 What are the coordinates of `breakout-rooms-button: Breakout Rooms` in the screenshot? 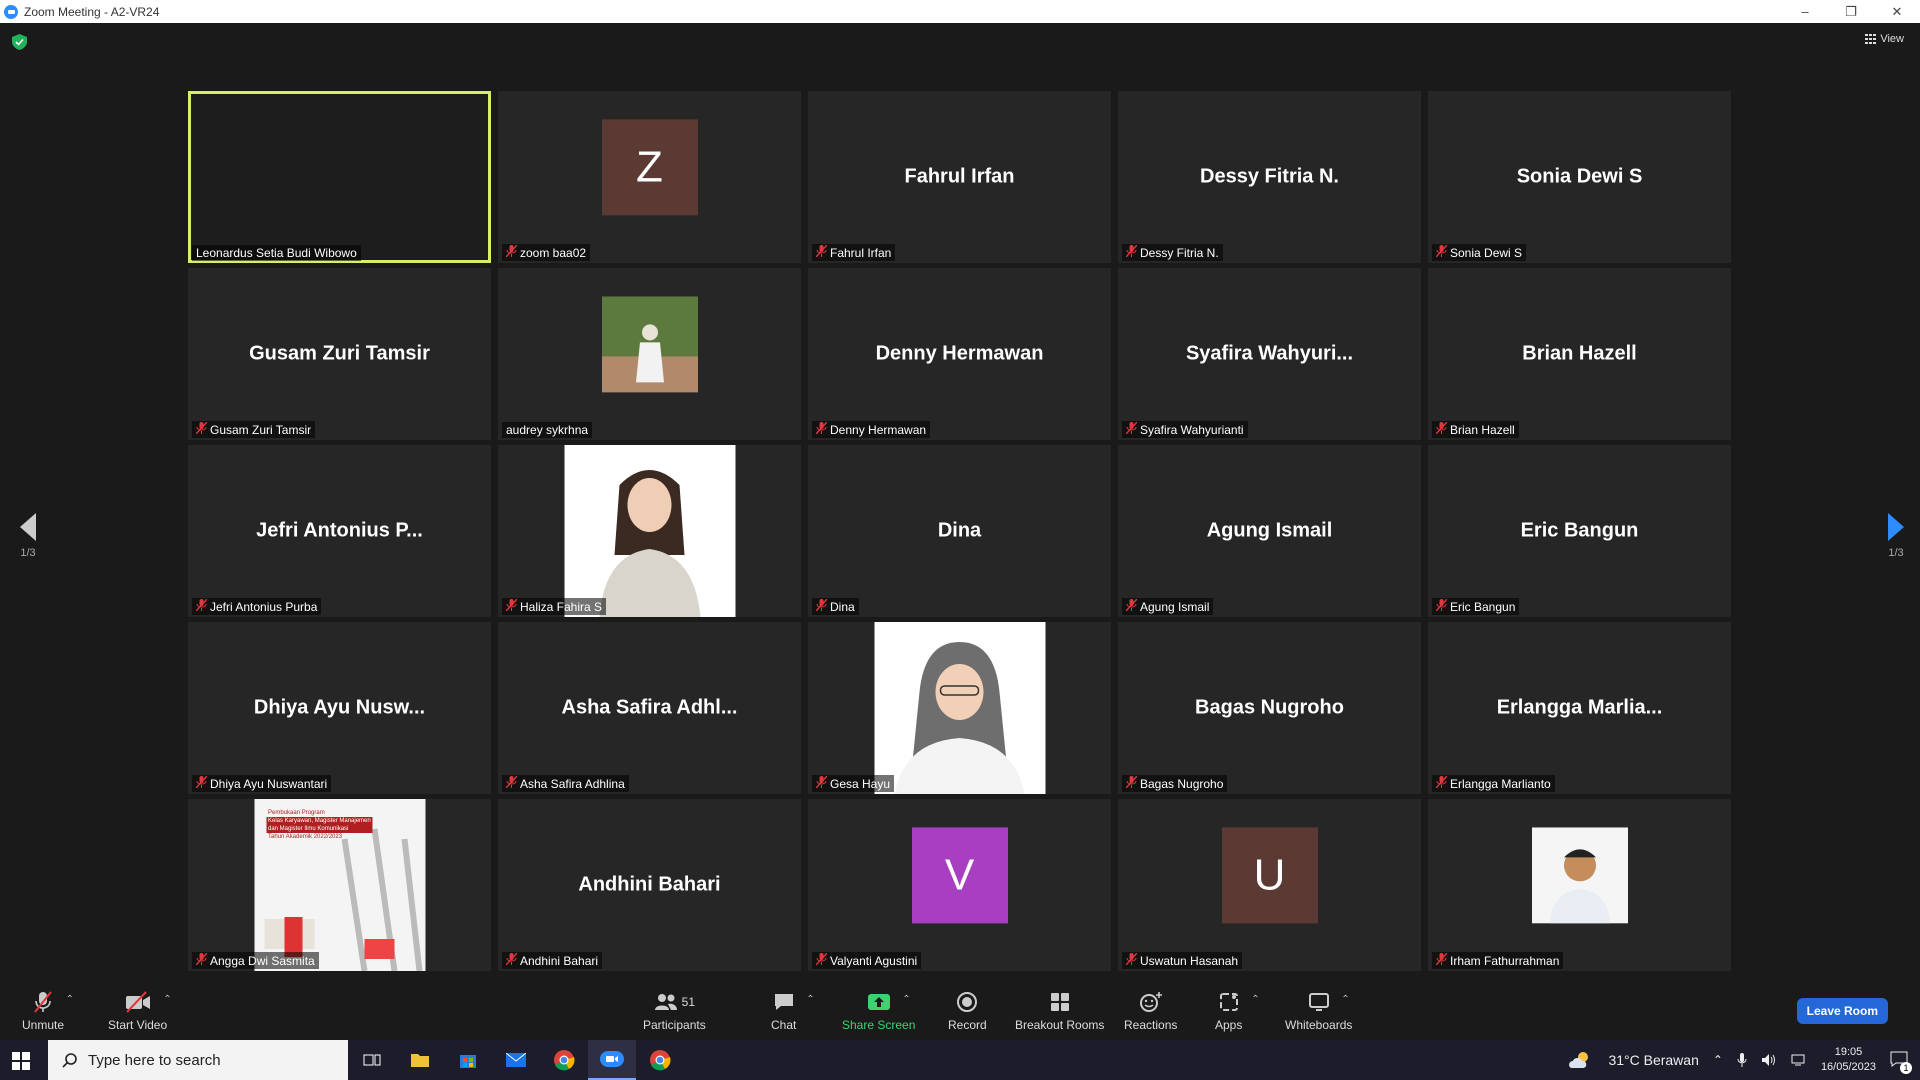 It's located at (1059, 1011).